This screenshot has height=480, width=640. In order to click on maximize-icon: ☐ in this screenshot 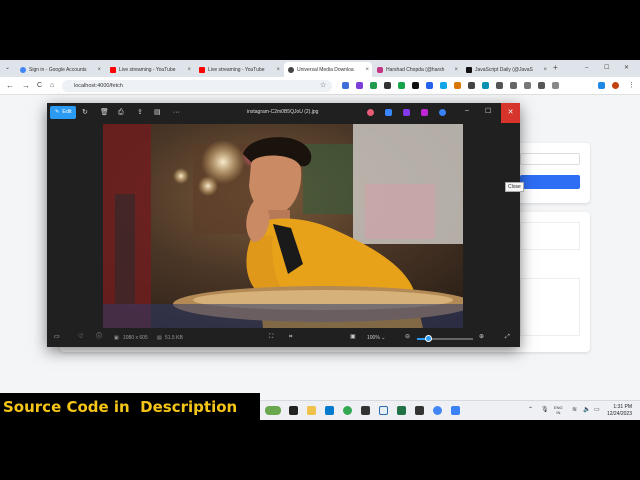, I will do `click(606, 68)`.